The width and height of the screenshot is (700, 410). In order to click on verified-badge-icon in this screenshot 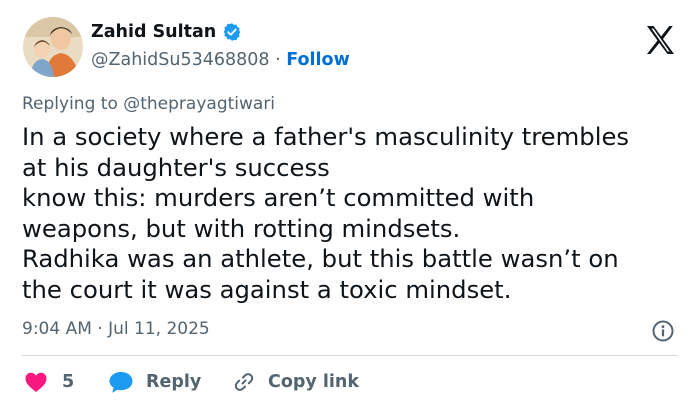, I will do `click(232, 32)`.